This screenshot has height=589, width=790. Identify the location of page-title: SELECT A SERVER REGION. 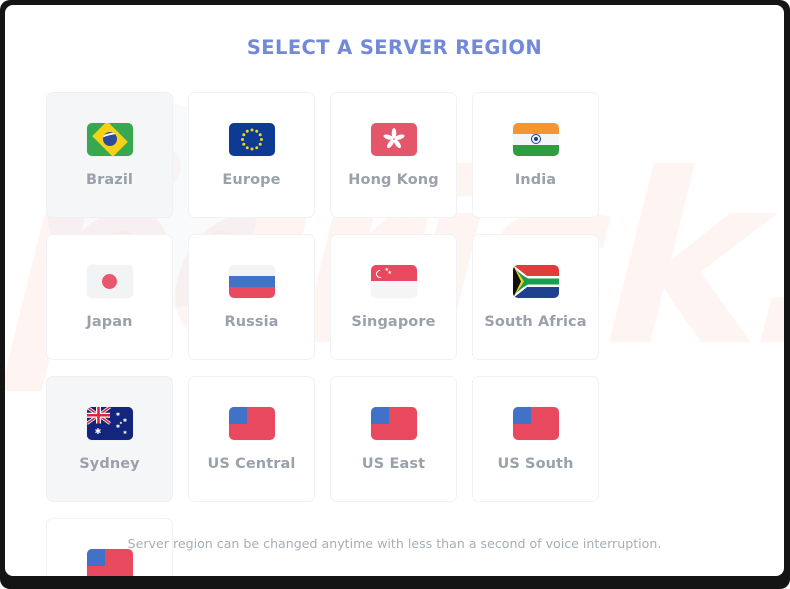
(394, 47).